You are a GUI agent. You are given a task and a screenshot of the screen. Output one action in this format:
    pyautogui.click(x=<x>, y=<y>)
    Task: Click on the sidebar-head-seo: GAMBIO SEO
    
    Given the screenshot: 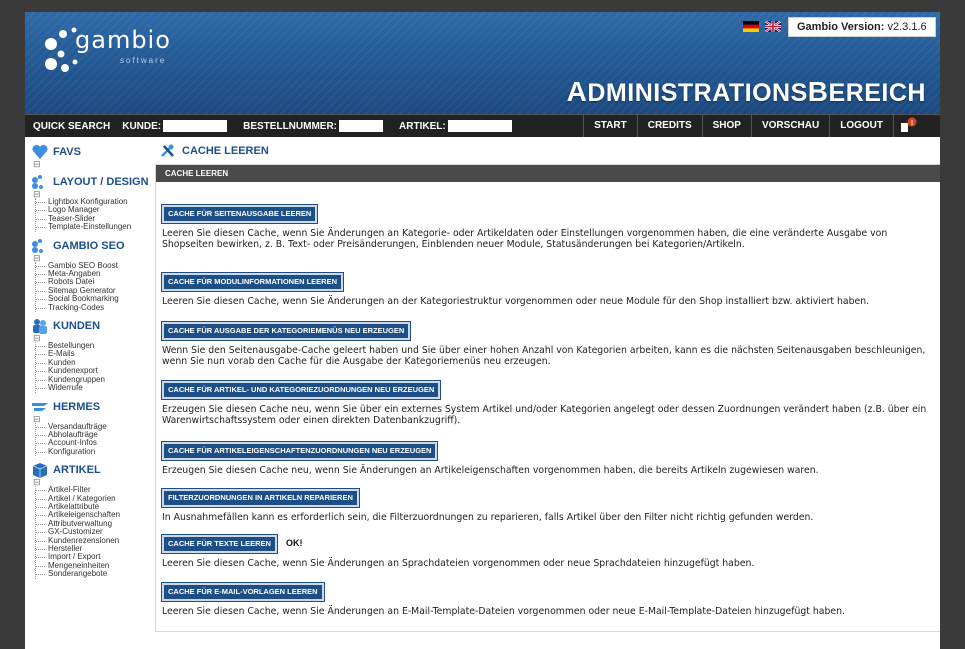 What is the action you would take?
    pyautogui.click(x=92, y=246)
    